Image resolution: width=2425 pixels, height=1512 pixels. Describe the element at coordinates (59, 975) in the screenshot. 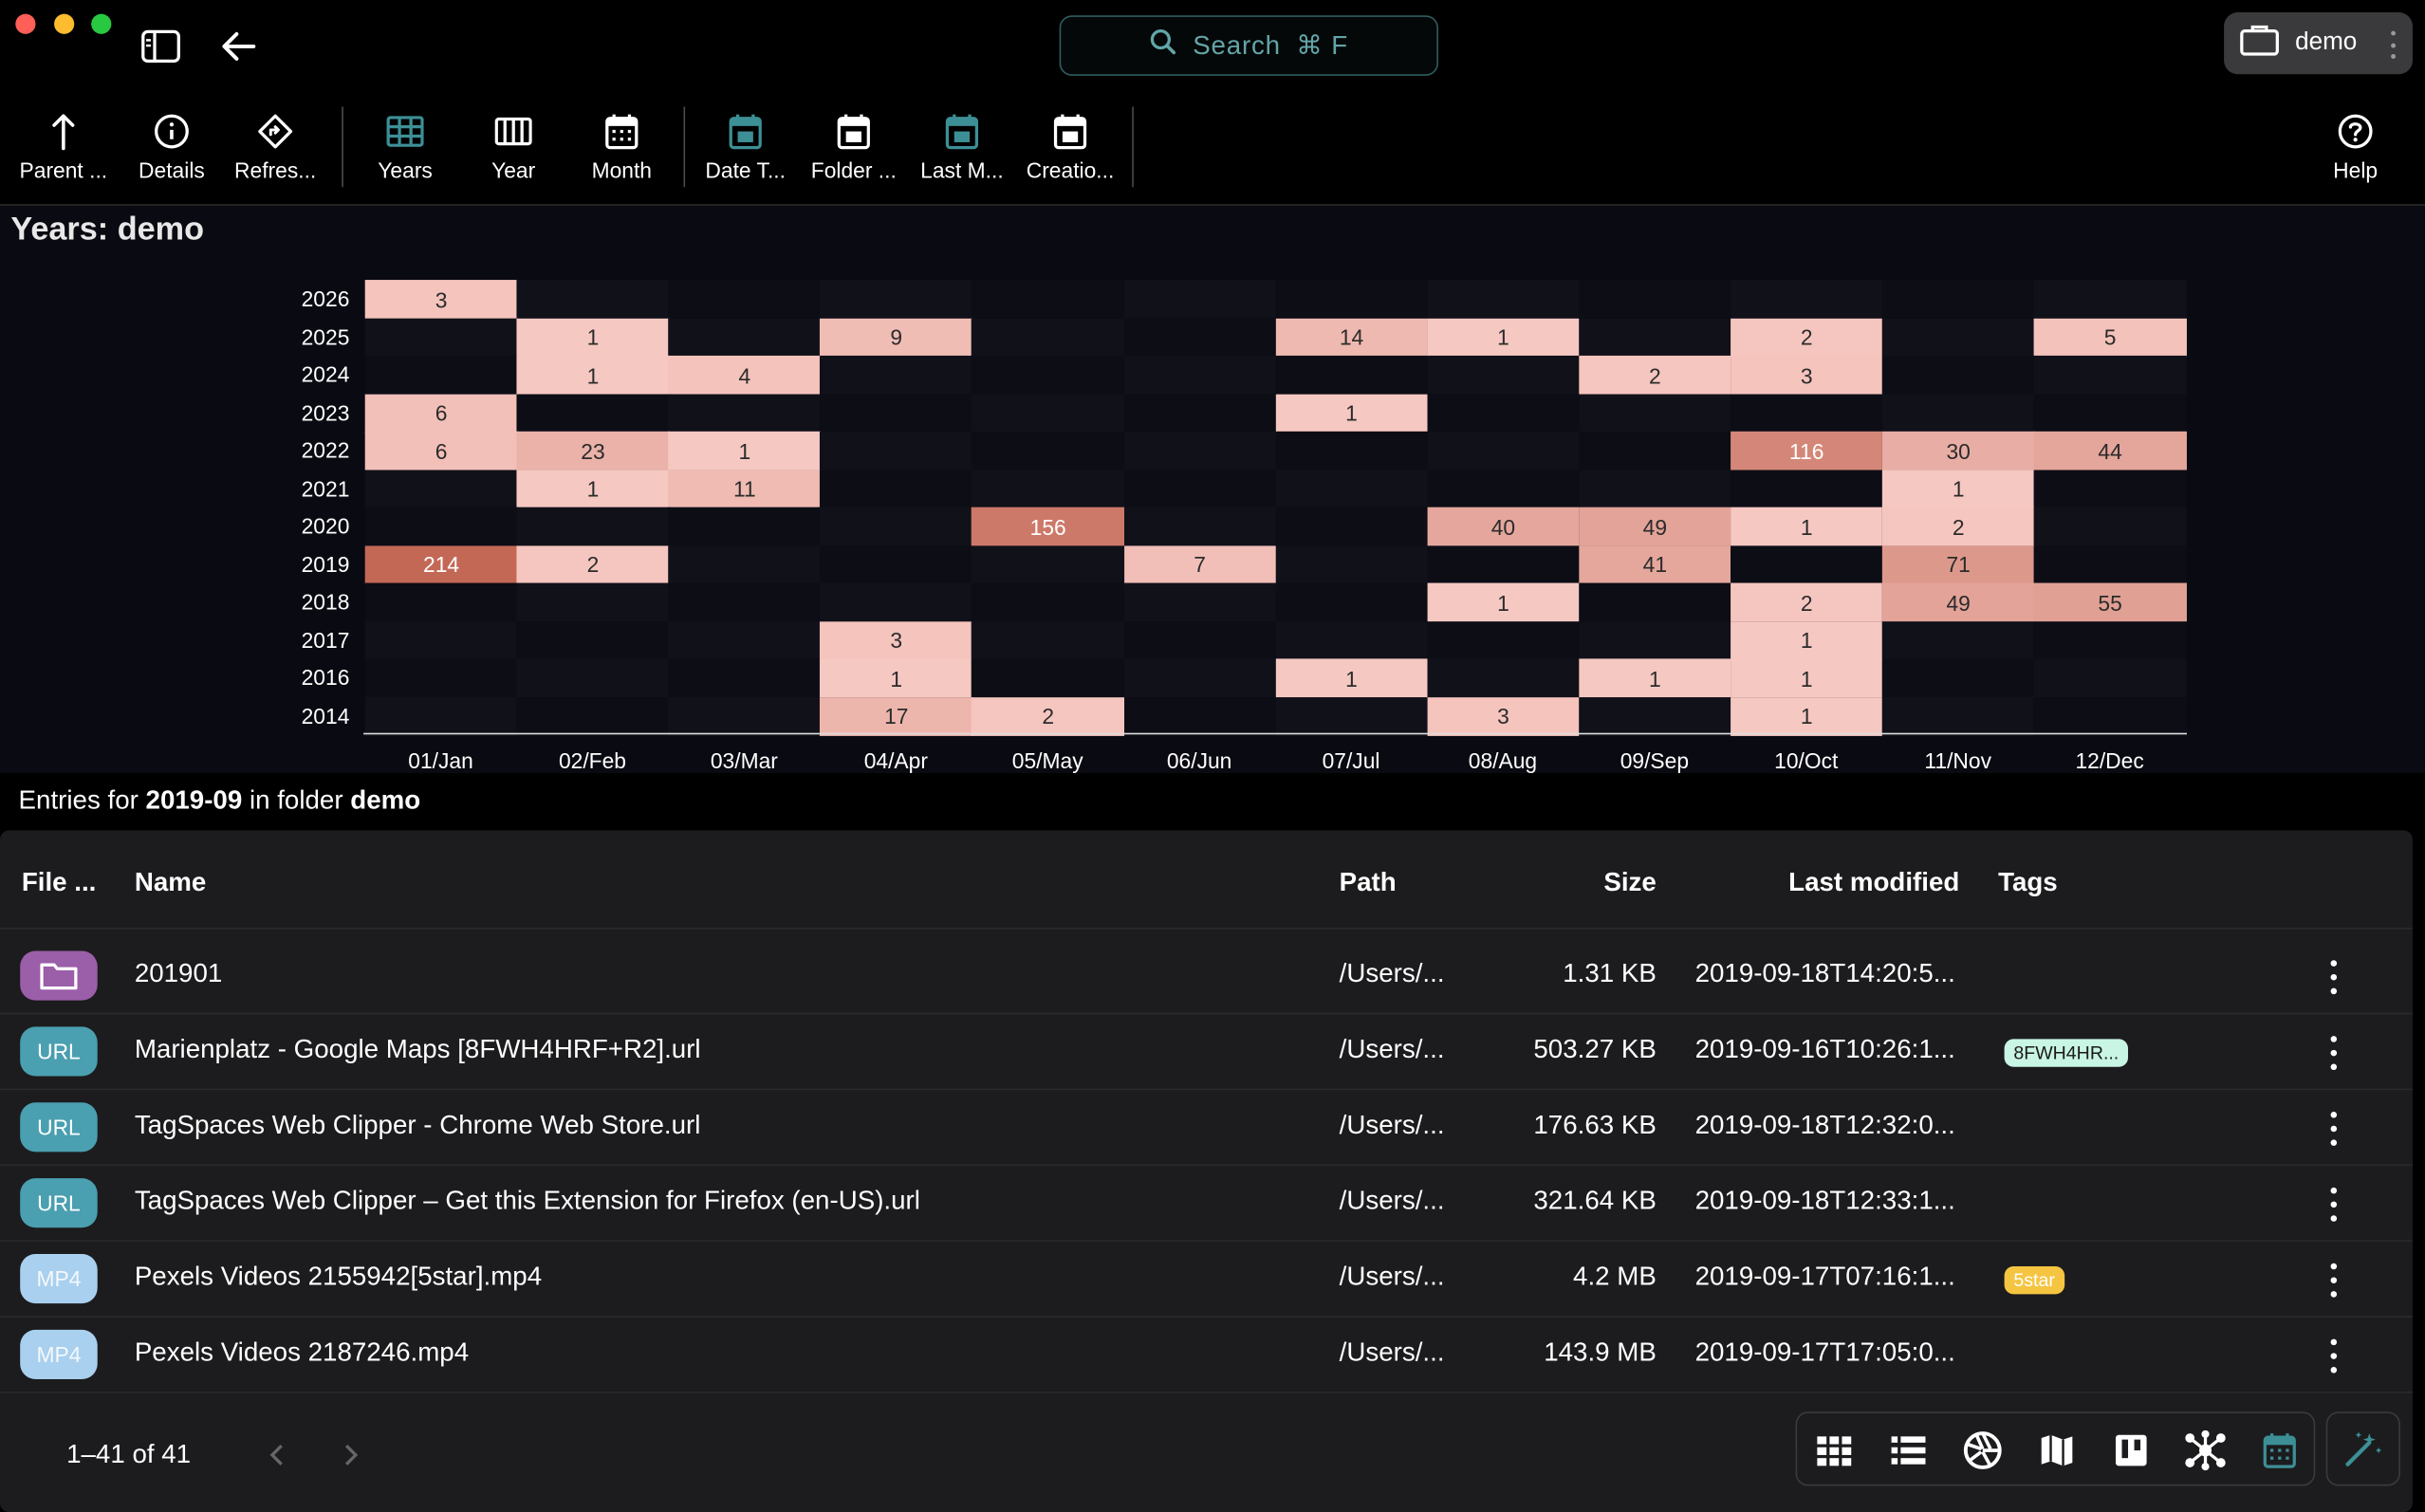

I see `folder-icon` at that location.